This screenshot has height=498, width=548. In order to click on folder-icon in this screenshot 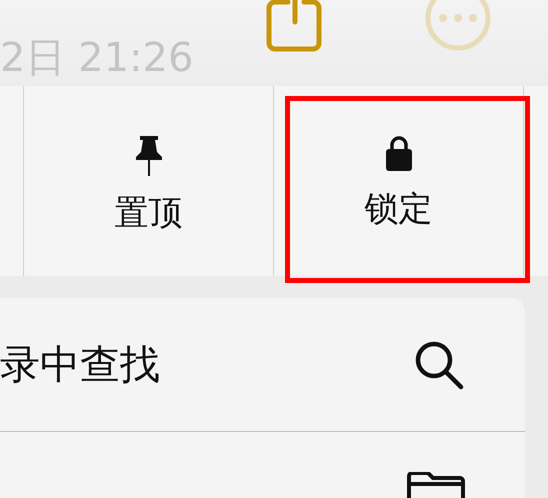, I will do `click(436, 485)`.